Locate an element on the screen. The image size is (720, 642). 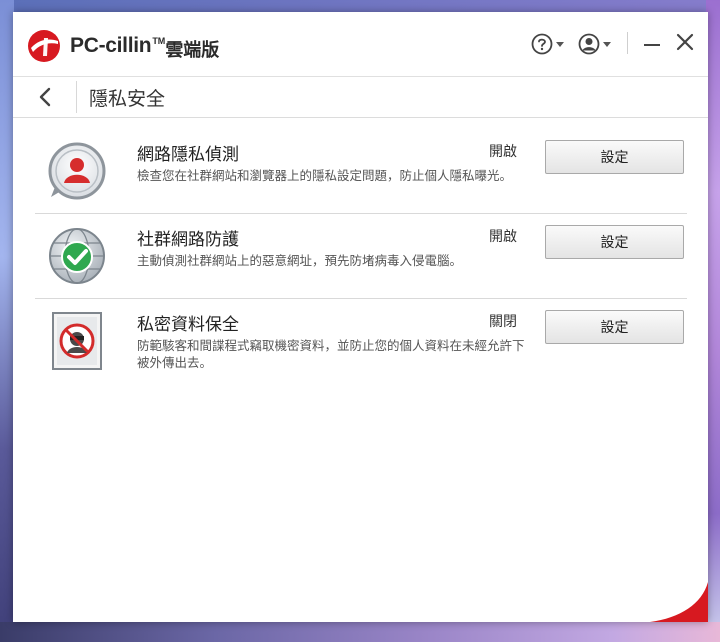
back-button is located at coordinates (46, 97).